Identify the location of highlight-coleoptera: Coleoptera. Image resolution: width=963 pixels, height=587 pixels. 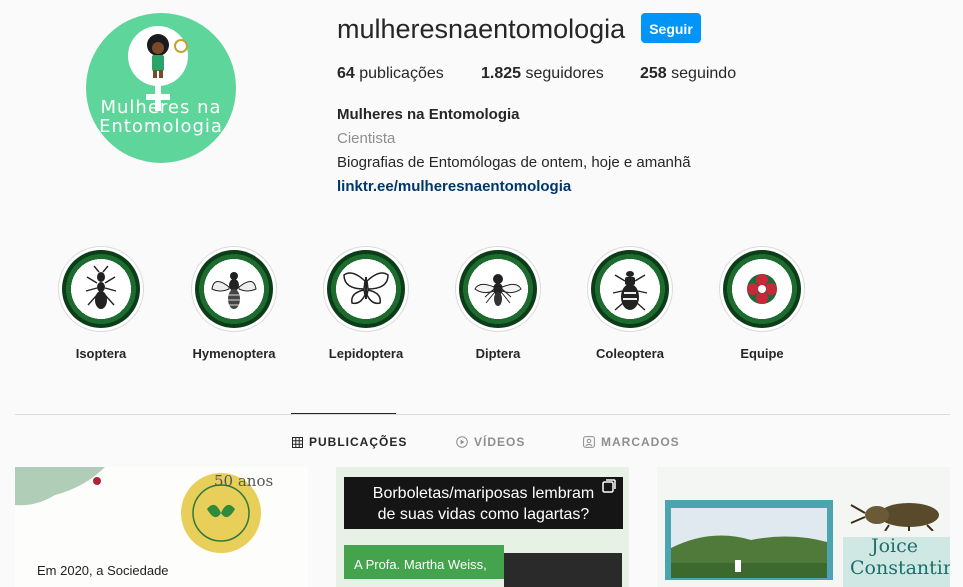
(630, 303).